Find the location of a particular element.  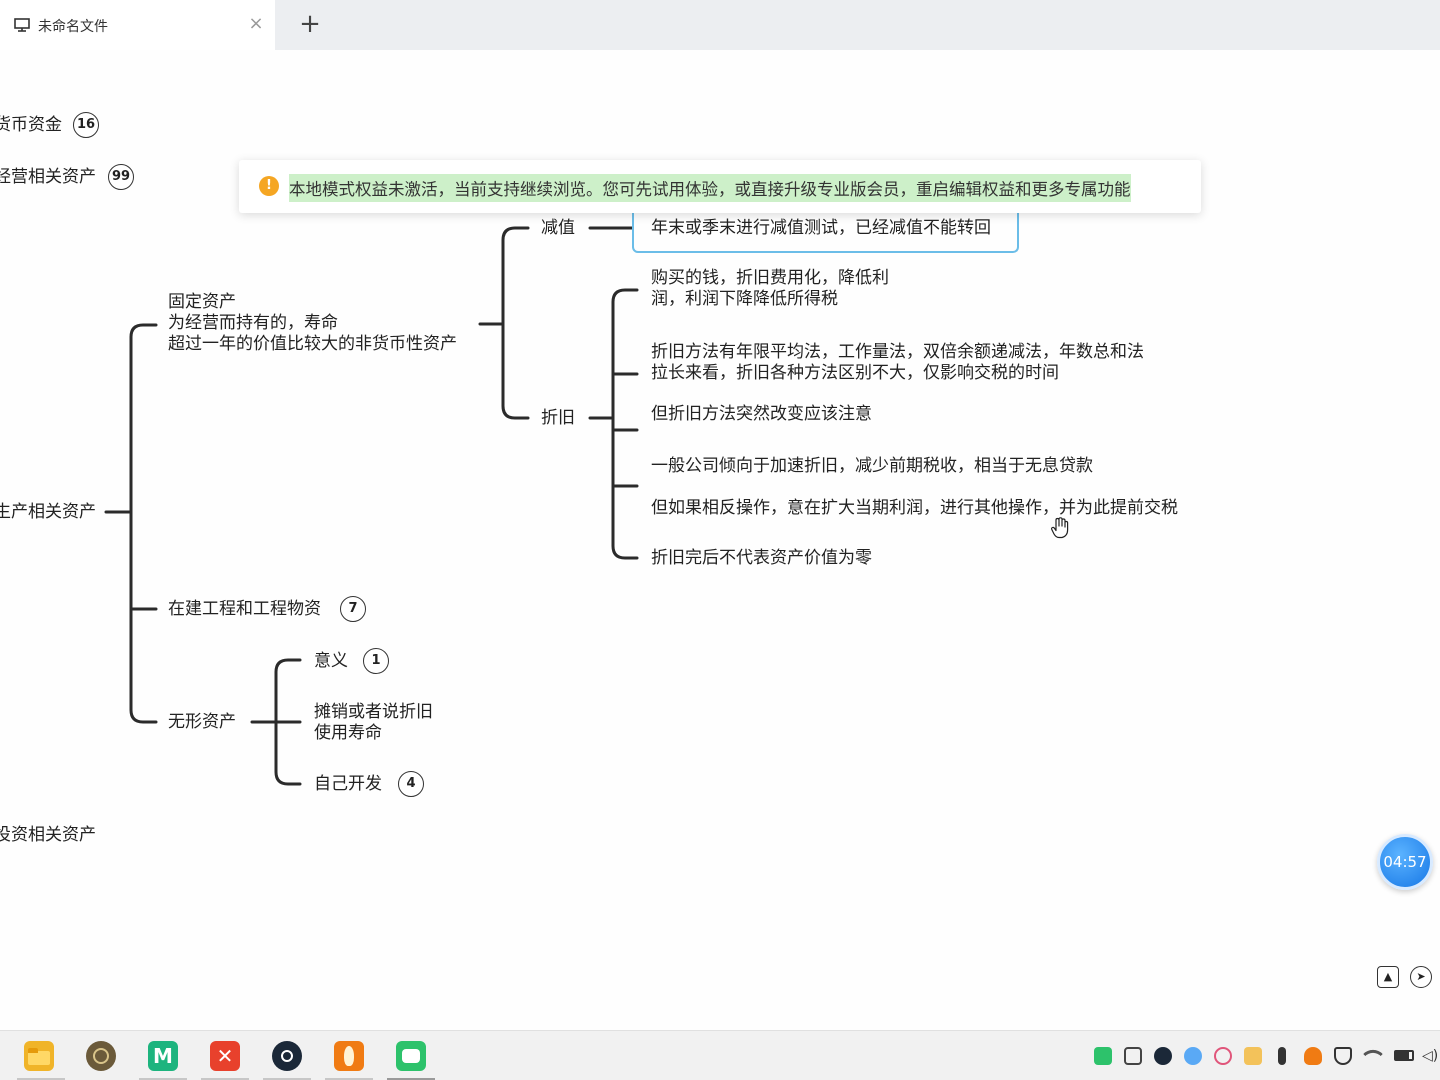

node-line: 润，利润下降降低所得税 is located at coordinates (744, 299).